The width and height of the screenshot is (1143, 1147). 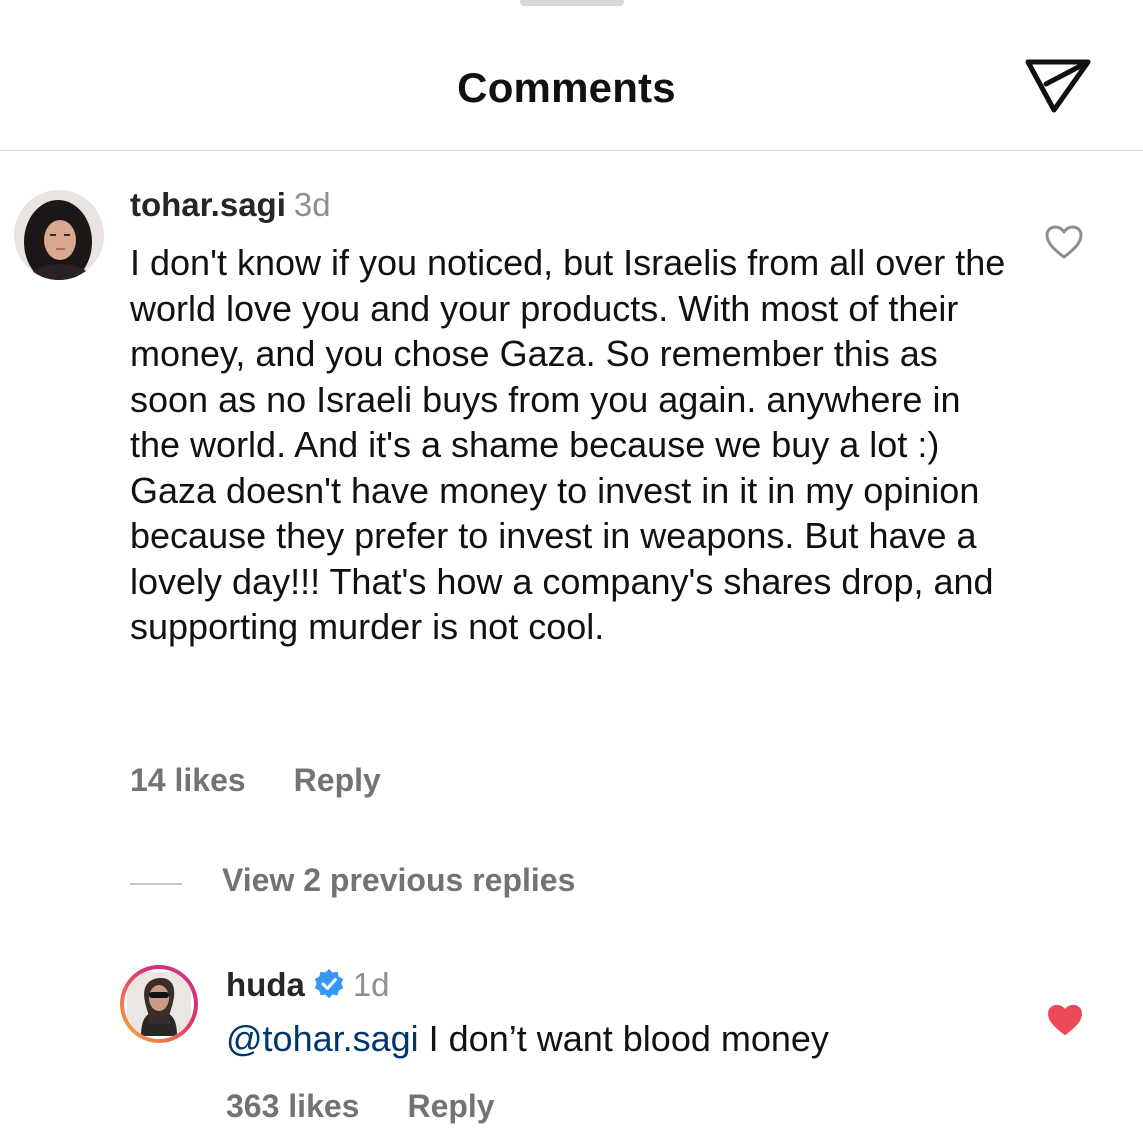 I want to click on page-title: Comments, so click(x=566, y=87).